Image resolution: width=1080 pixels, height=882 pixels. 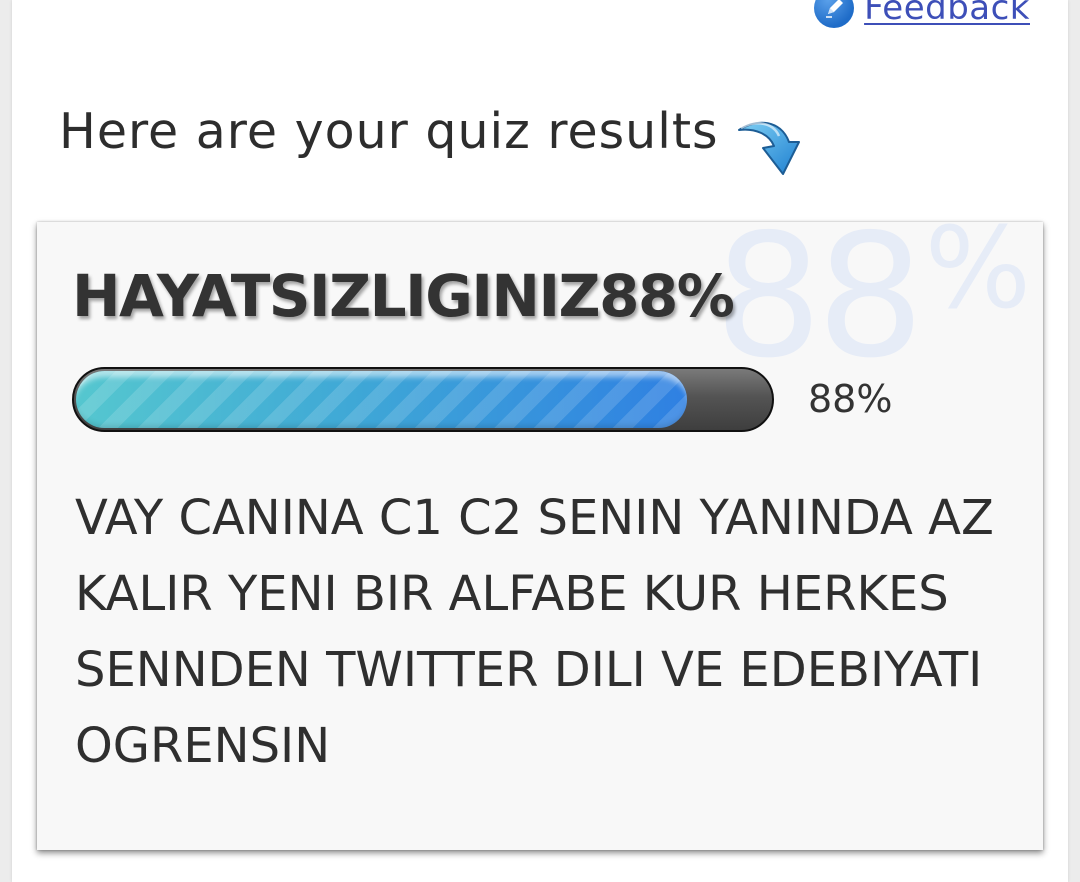 I want to click on results-intro-text: Here are your quiz results, so click(x=389, y=131).